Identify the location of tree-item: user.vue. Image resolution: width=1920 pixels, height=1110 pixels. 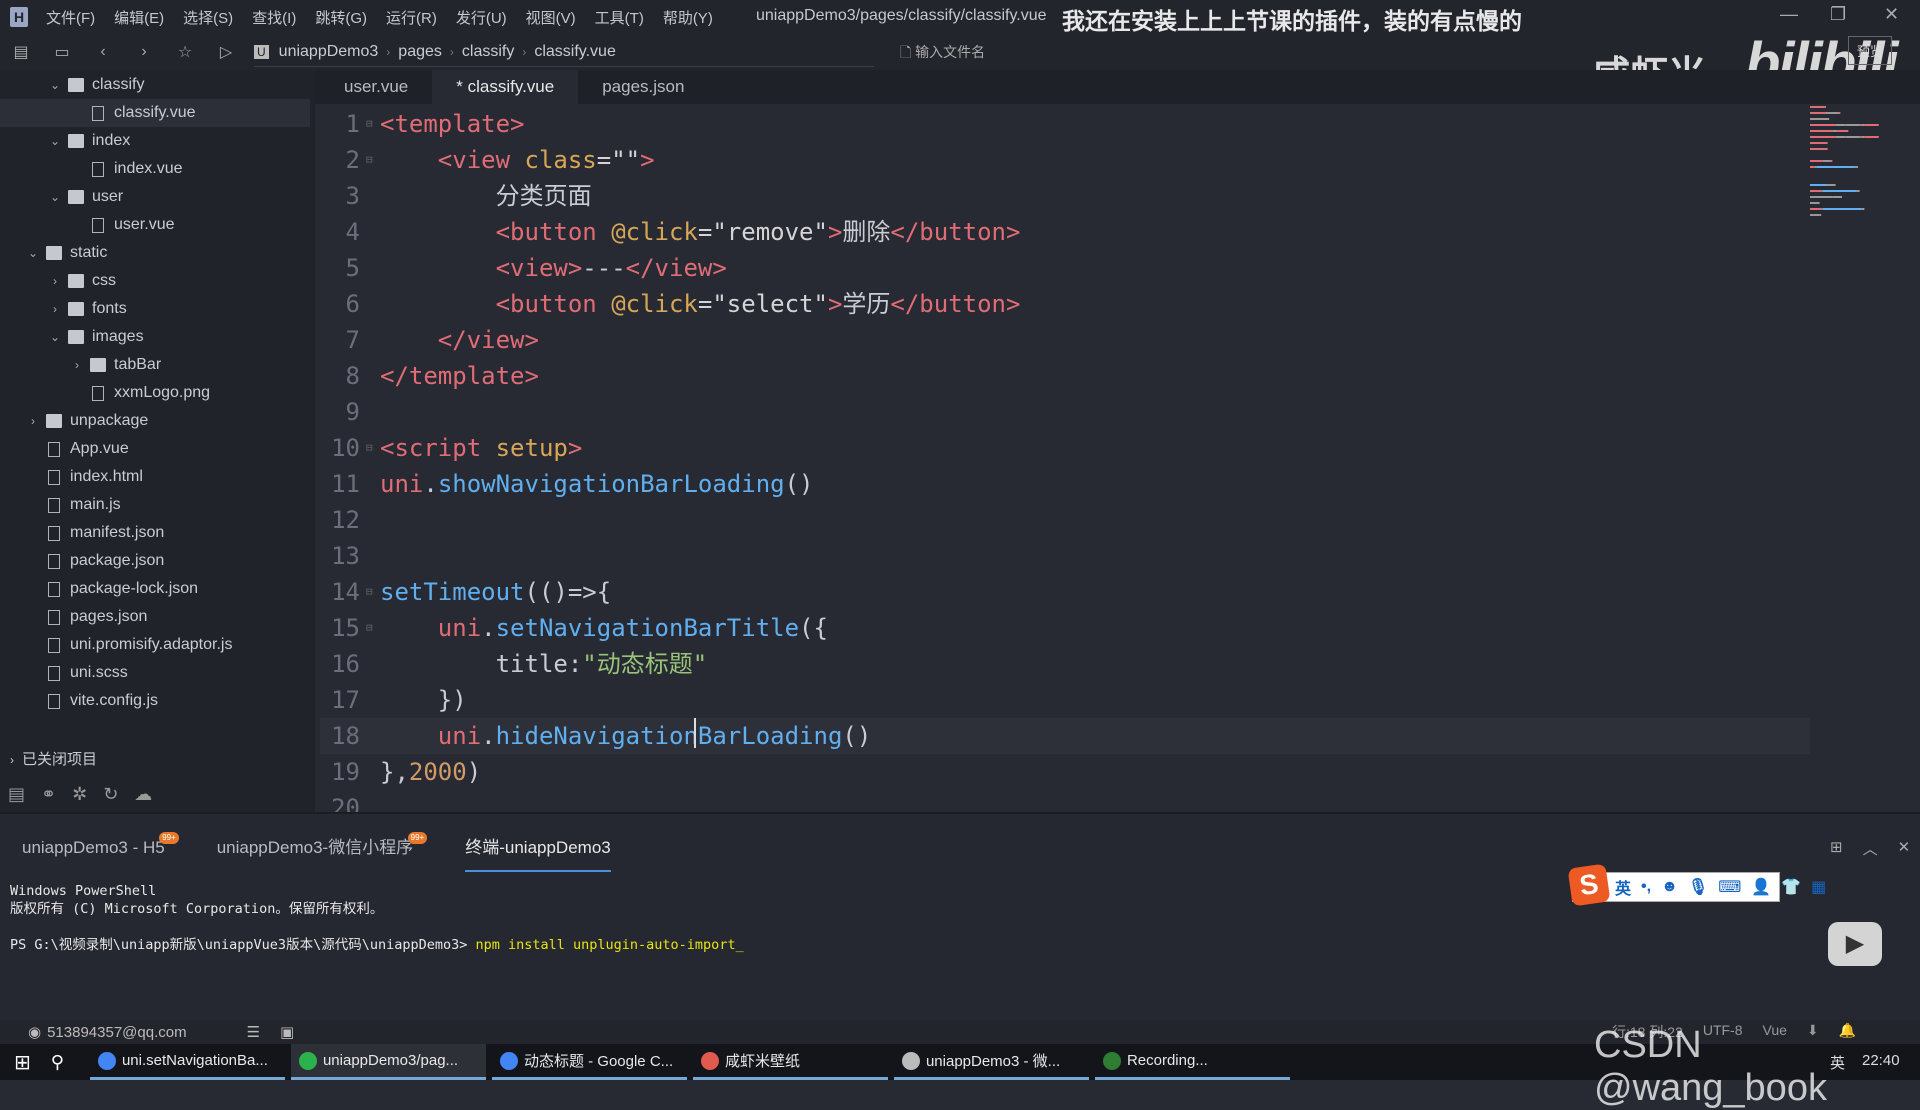
(155, 225).